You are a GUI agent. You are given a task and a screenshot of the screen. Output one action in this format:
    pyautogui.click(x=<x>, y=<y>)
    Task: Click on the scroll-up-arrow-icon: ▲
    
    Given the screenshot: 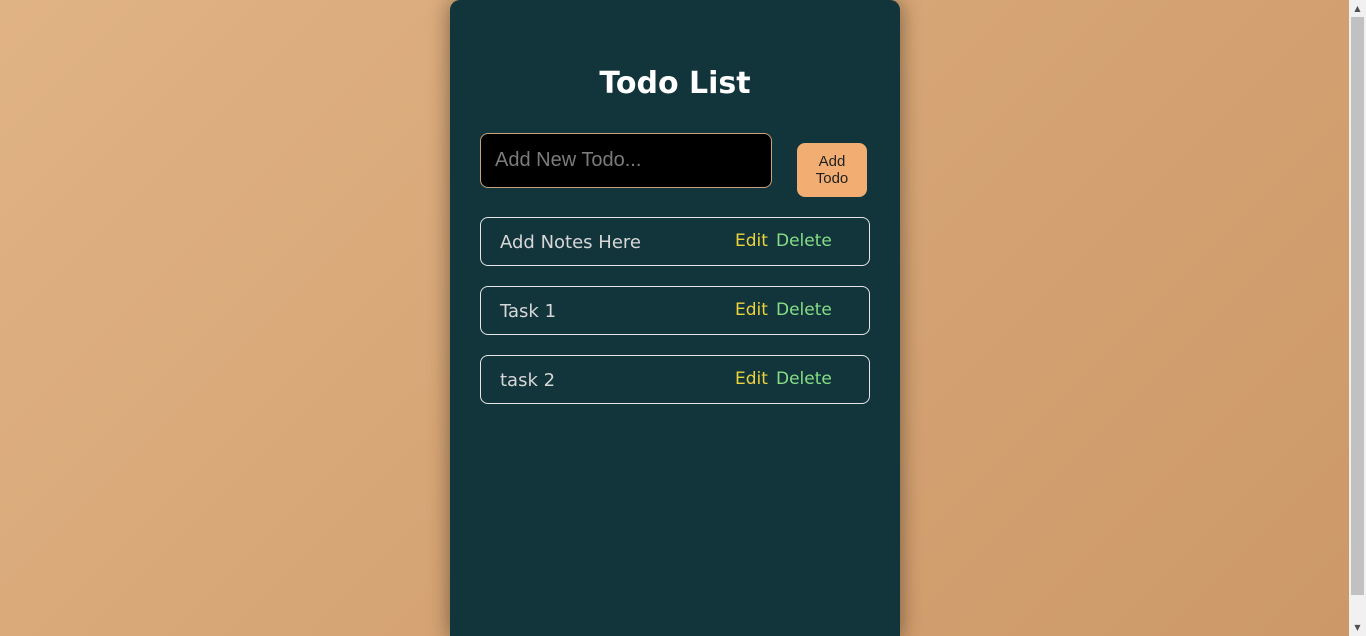 What is the action you would take?
    pyautogui.click(x=1357, y=8)
    